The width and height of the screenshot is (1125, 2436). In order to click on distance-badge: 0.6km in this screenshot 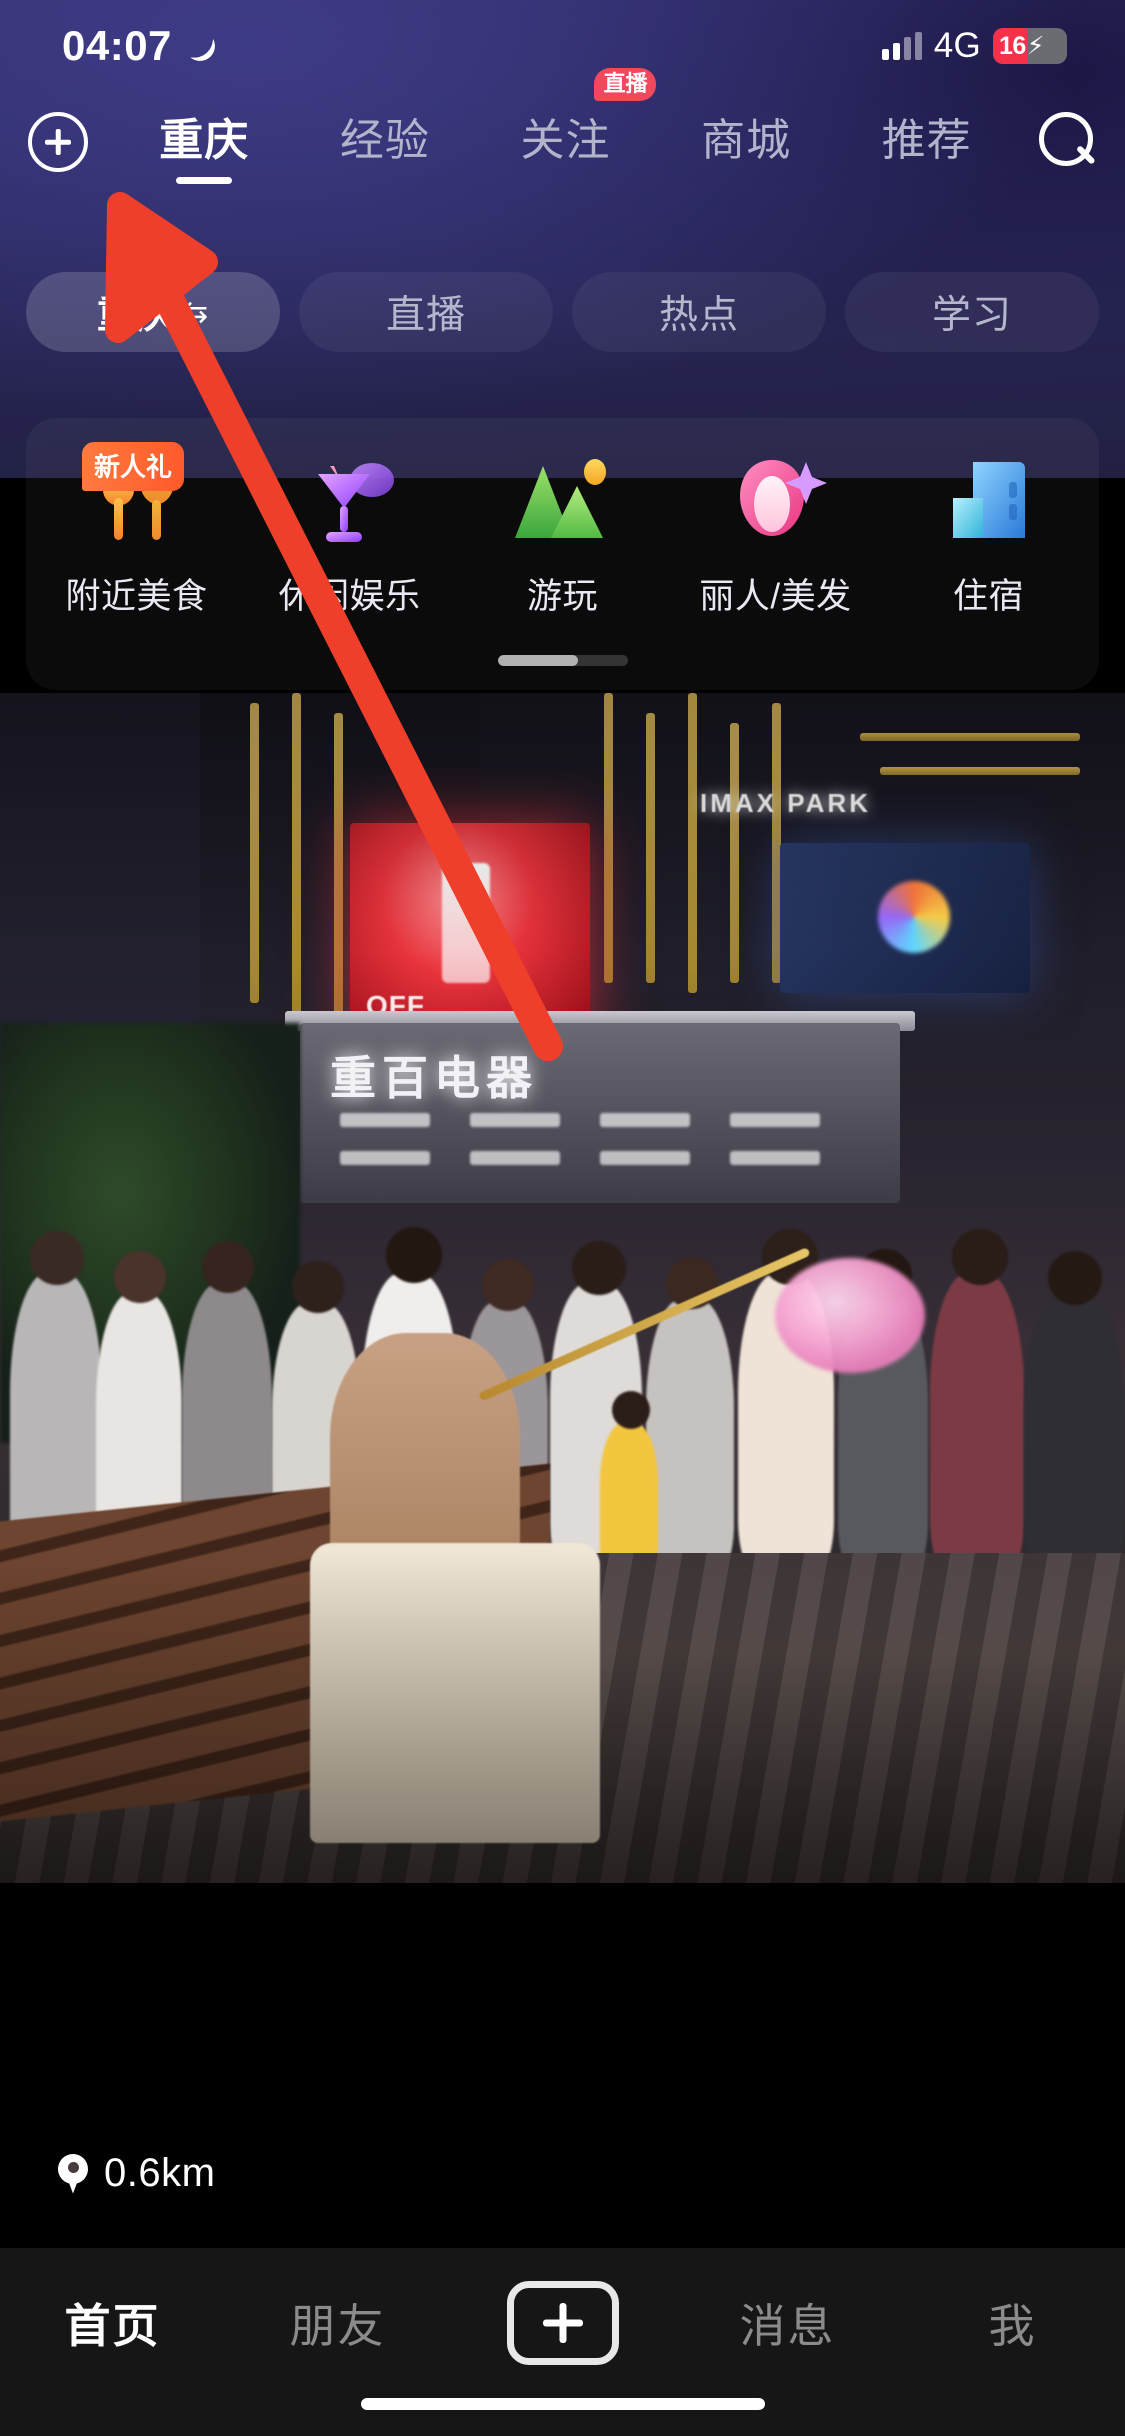, I will do `click(140, 2174)`.